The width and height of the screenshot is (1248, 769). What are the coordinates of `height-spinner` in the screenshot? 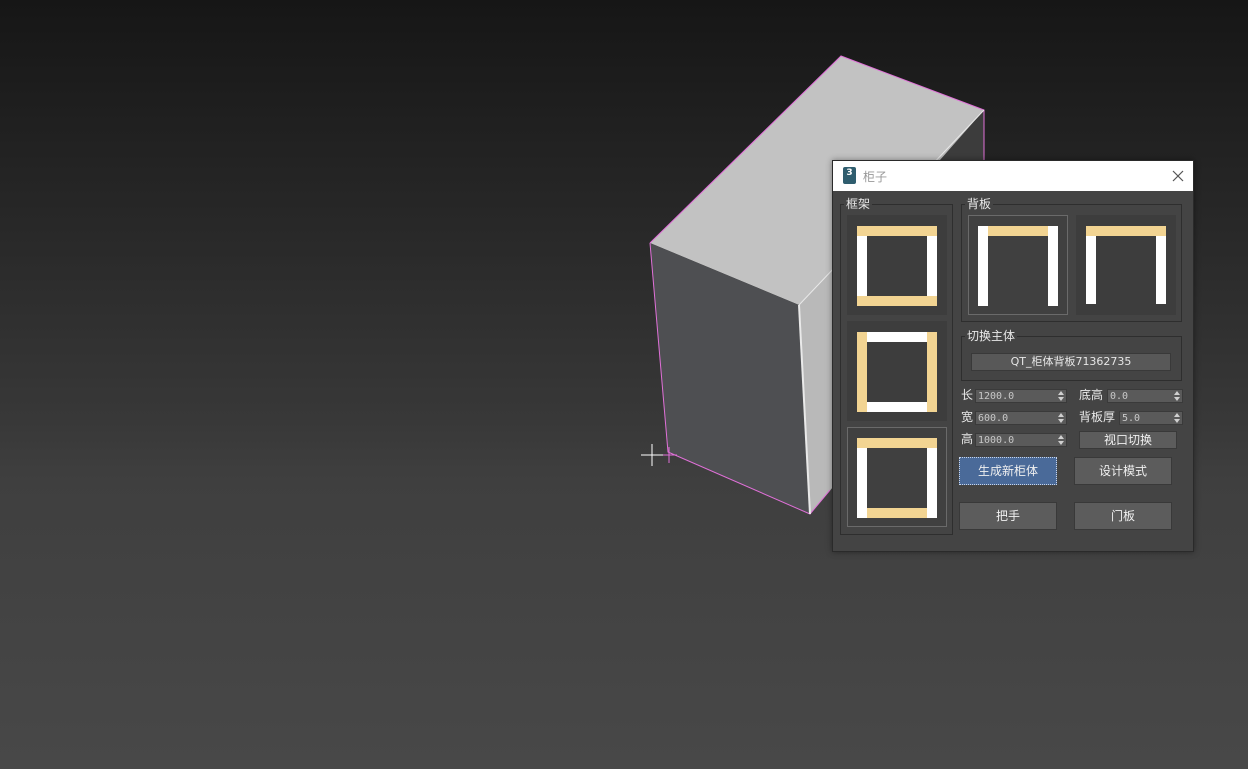 It's located at (1021, 440).